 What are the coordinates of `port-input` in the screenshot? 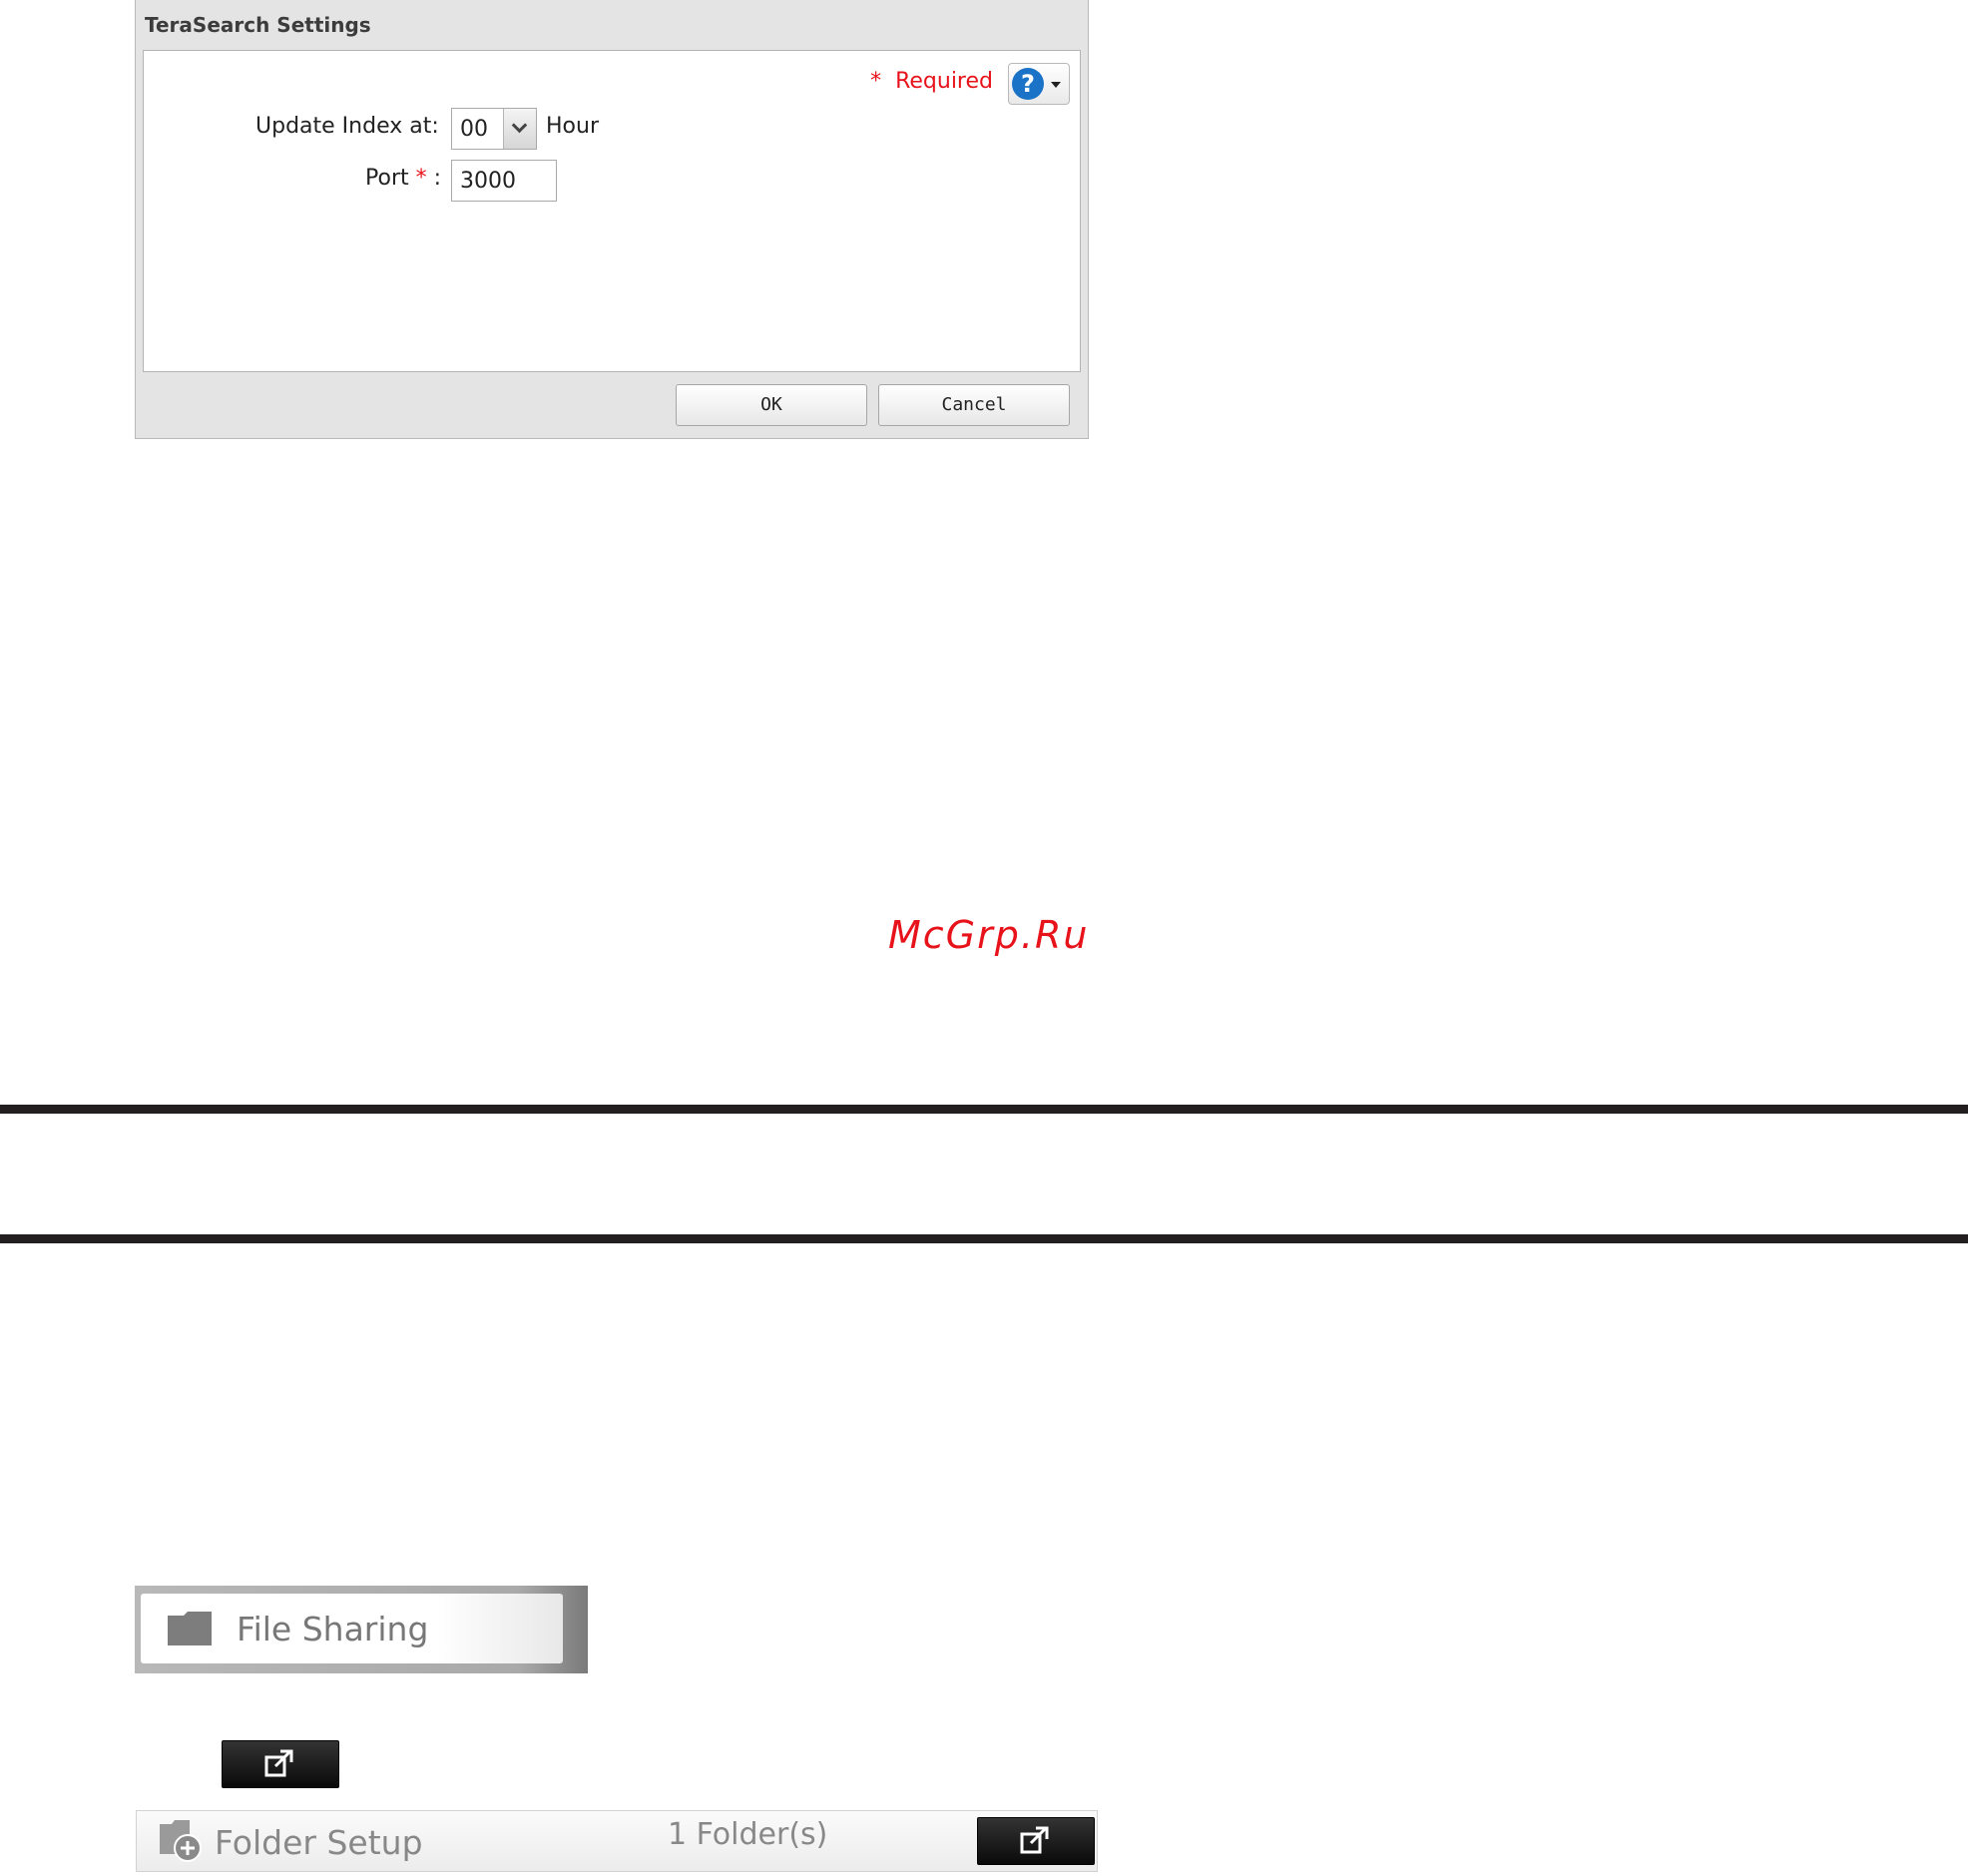 It's located at (504, 181).